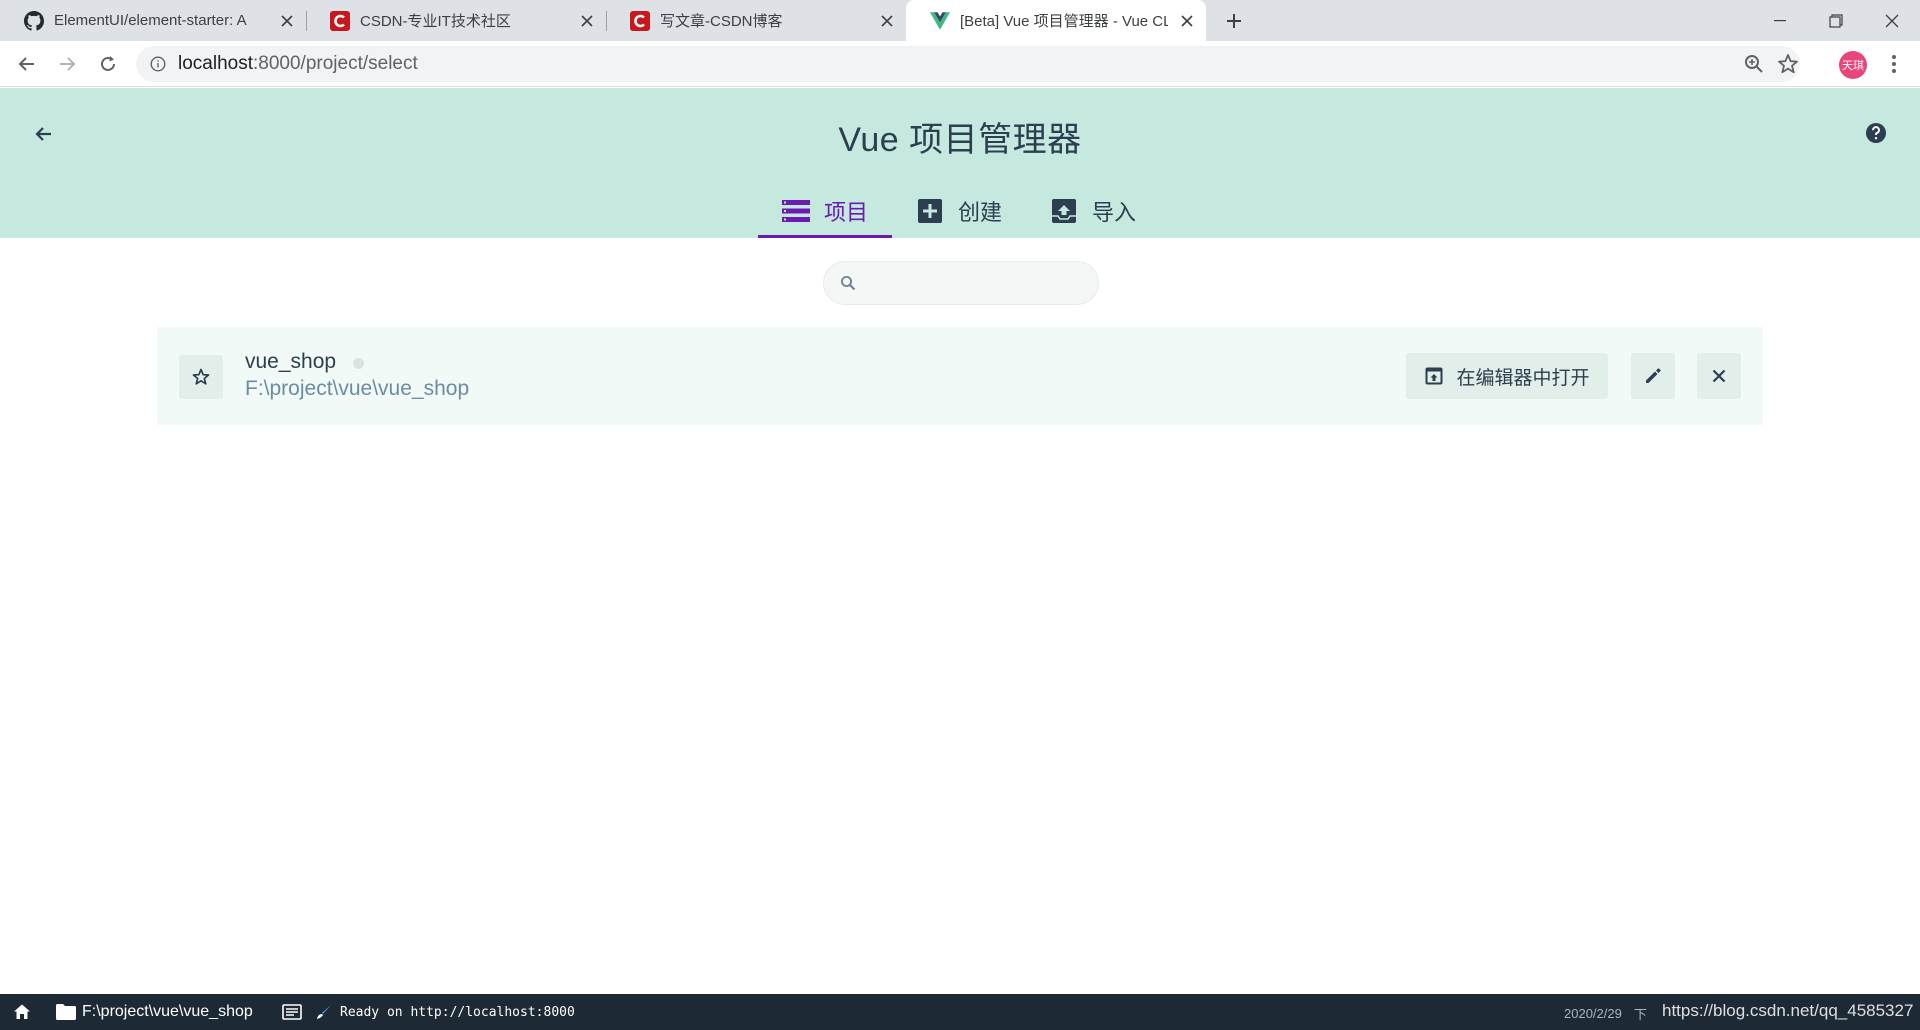  Describe the element at coordinates (34, 20) in the screenshot. I see `github-icon` at that location.